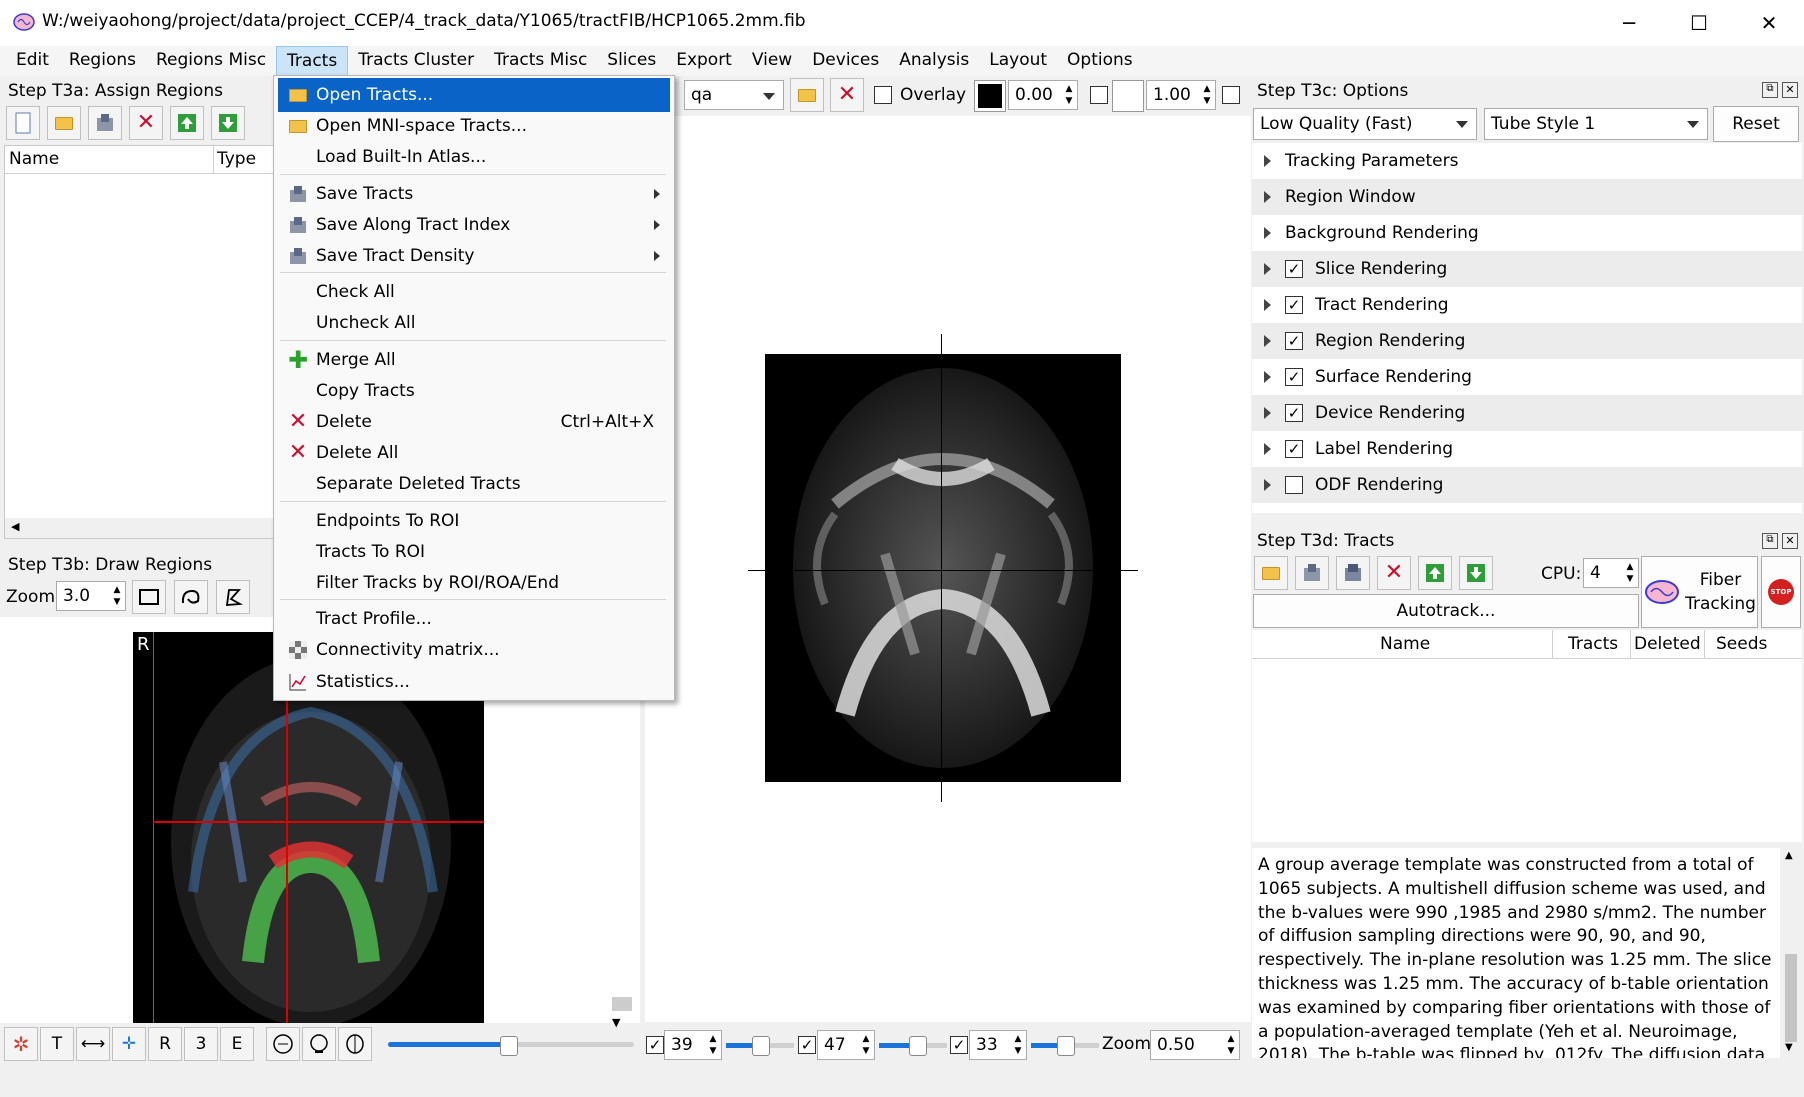 The height and width of the screenshot is (1097, 1804). I want to click on menu-item-separate-deleted-tracts: Separate Deleted Tracts, so click(474, 484).